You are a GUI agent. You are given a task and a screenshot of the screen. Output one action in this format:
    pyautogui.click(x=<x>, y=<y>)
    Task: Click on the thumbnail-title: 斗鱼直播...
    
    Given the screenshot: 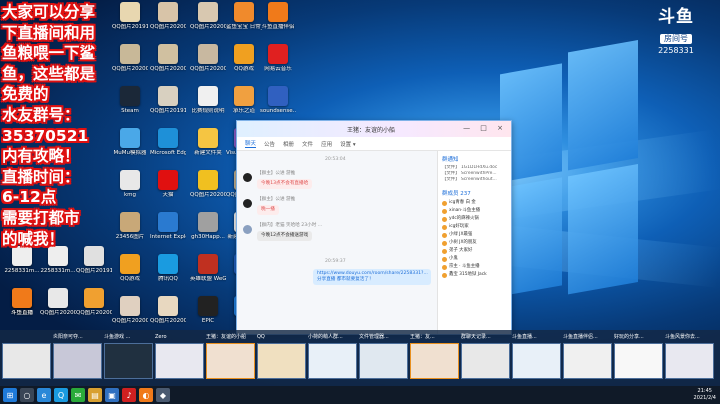 What is the action you would take?
    pyautogui.click(x=524, y=337)
    